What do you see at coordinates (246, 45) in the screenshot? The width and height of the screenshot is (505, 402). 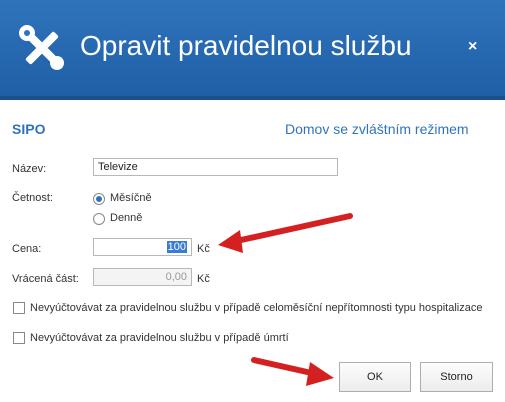 I see `window-title: Opravit pravidelnou službu` at bounding box center [246, 45].